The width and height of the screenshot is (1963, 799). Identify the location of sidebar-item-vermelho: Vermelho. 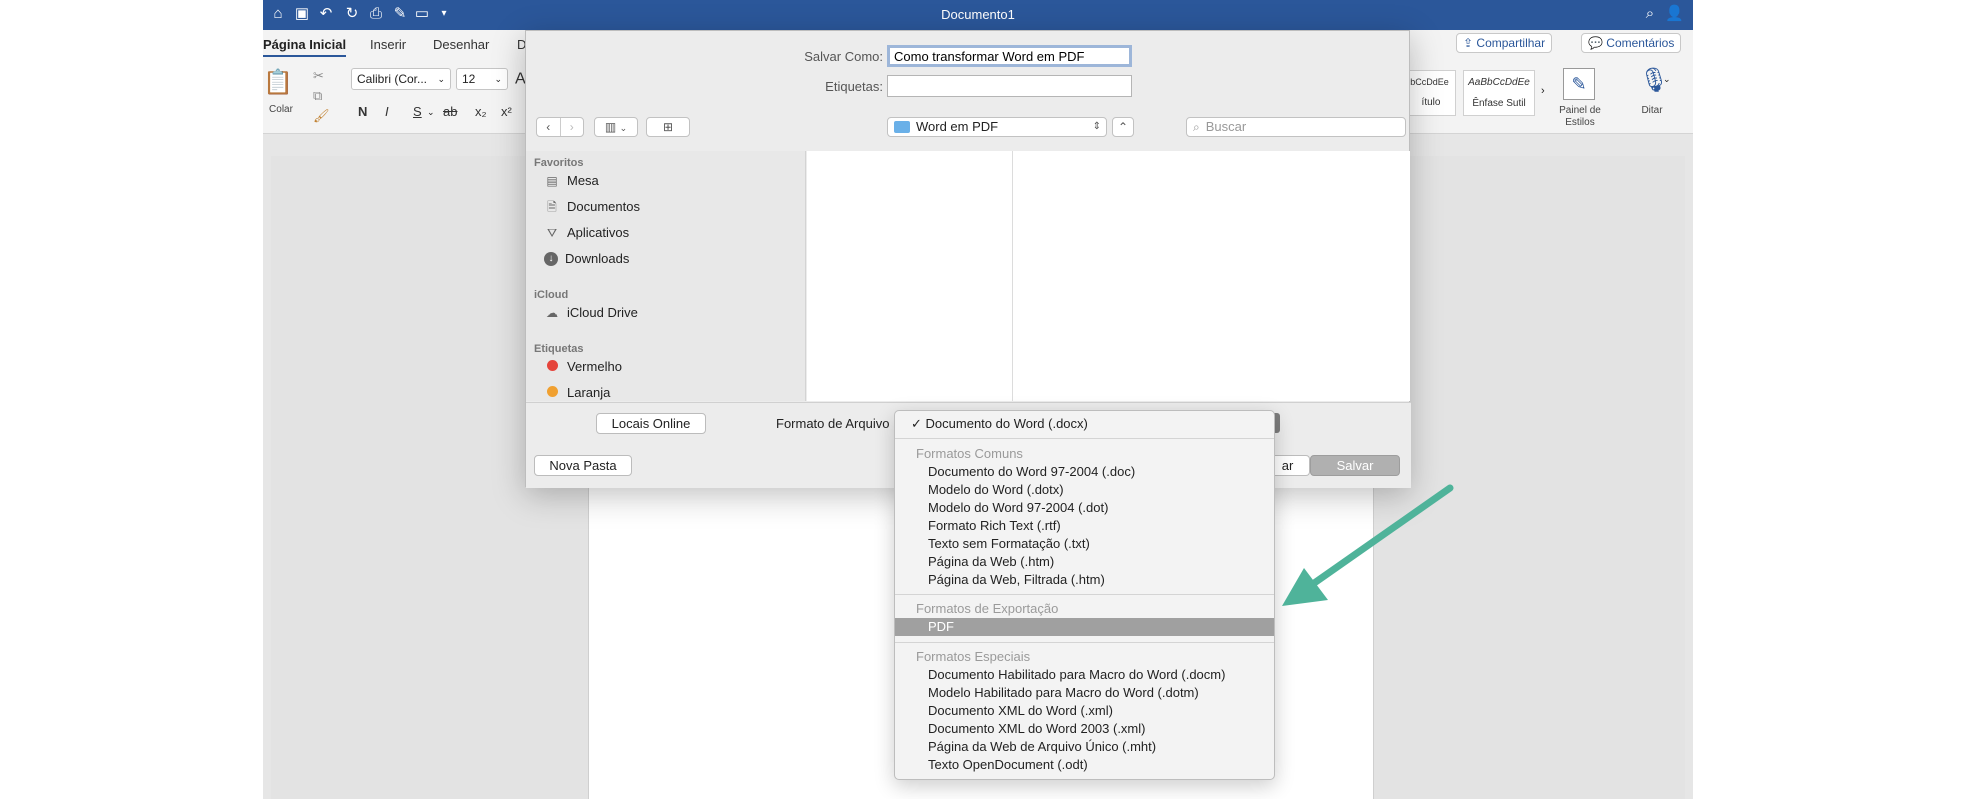
(583, 366).